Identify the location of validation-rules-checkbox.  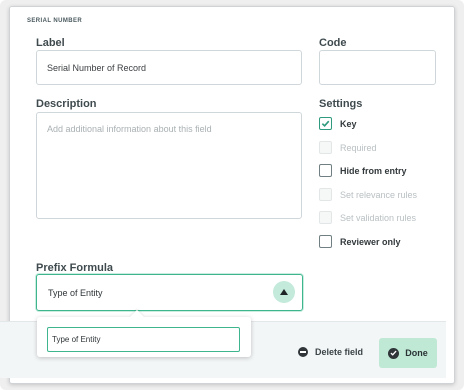
(325, 217).